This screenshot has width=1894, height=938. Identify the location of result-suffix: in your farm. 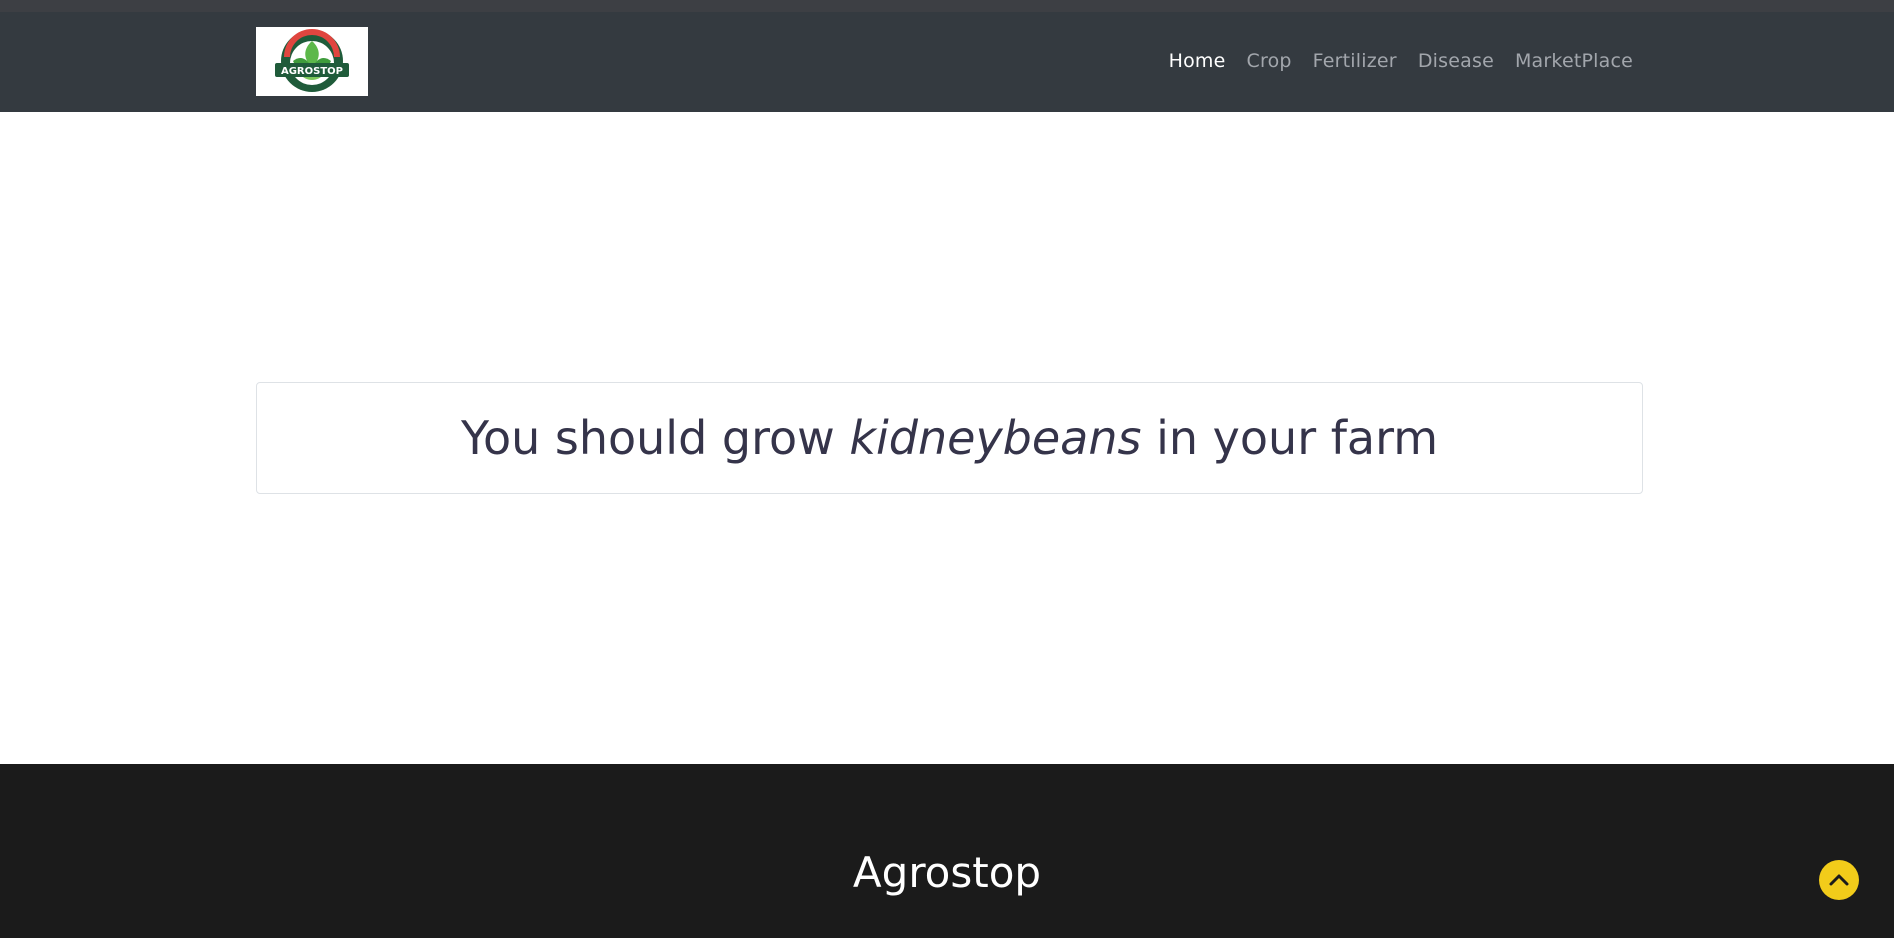
(1290, 438).